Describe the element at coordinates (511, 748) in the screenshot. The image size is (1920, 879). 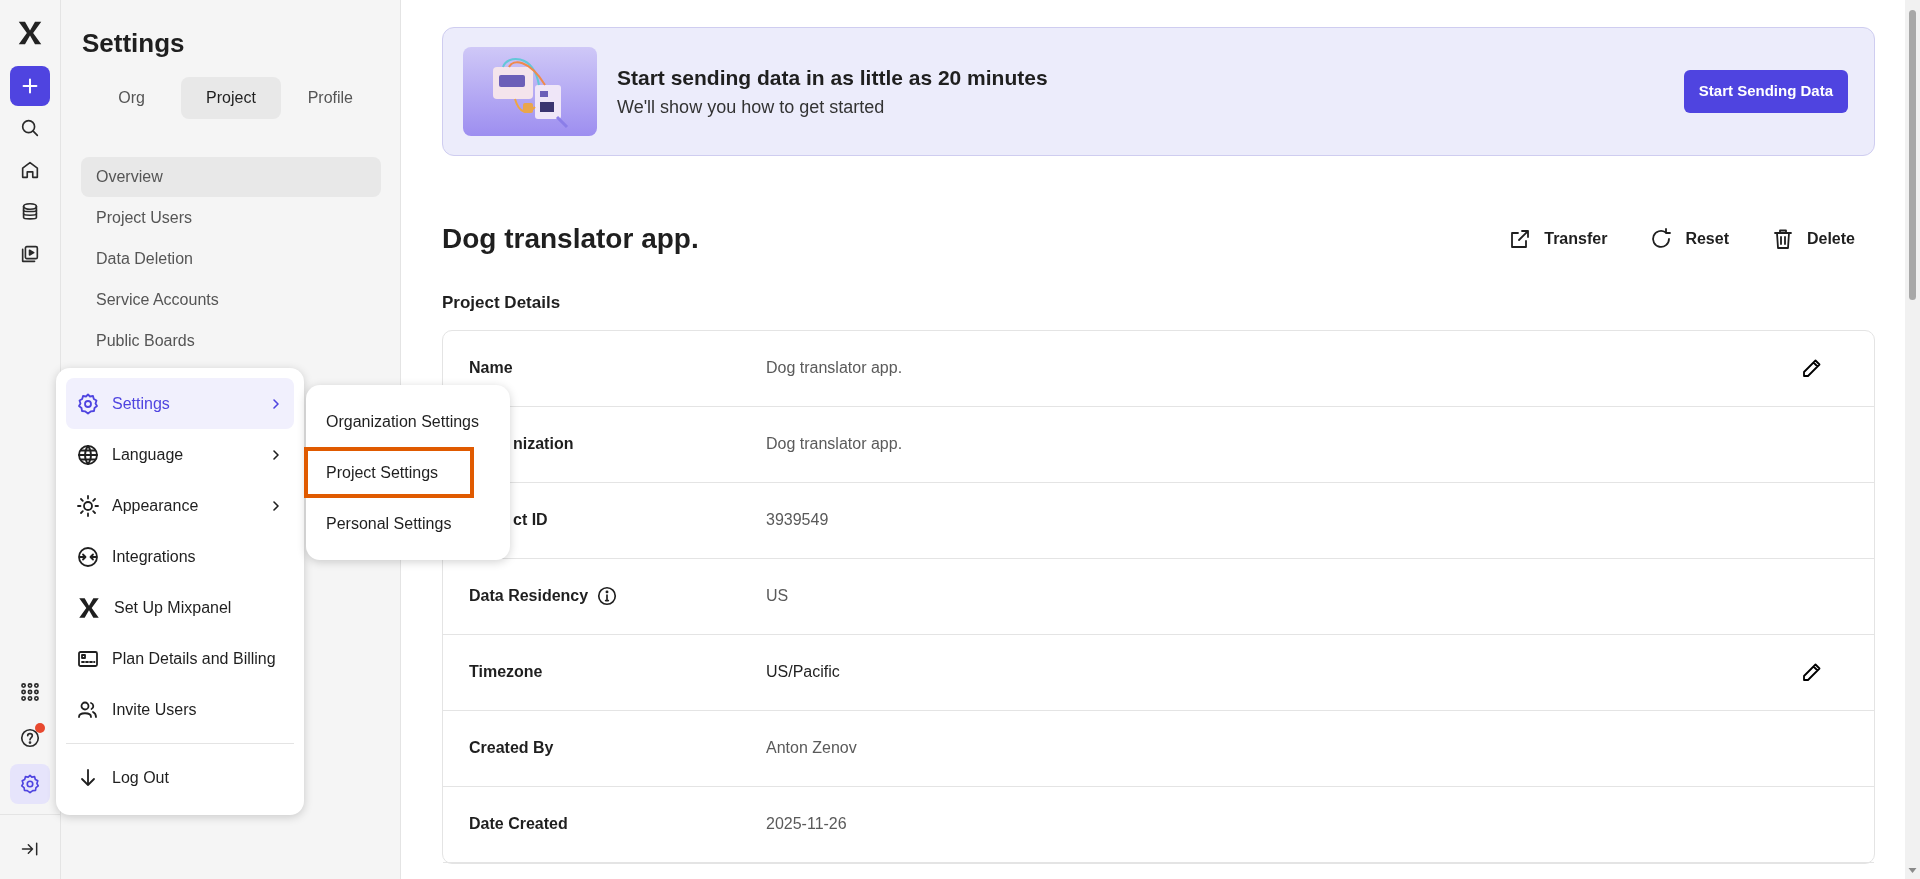
I see `row-label: Created By` at that location.